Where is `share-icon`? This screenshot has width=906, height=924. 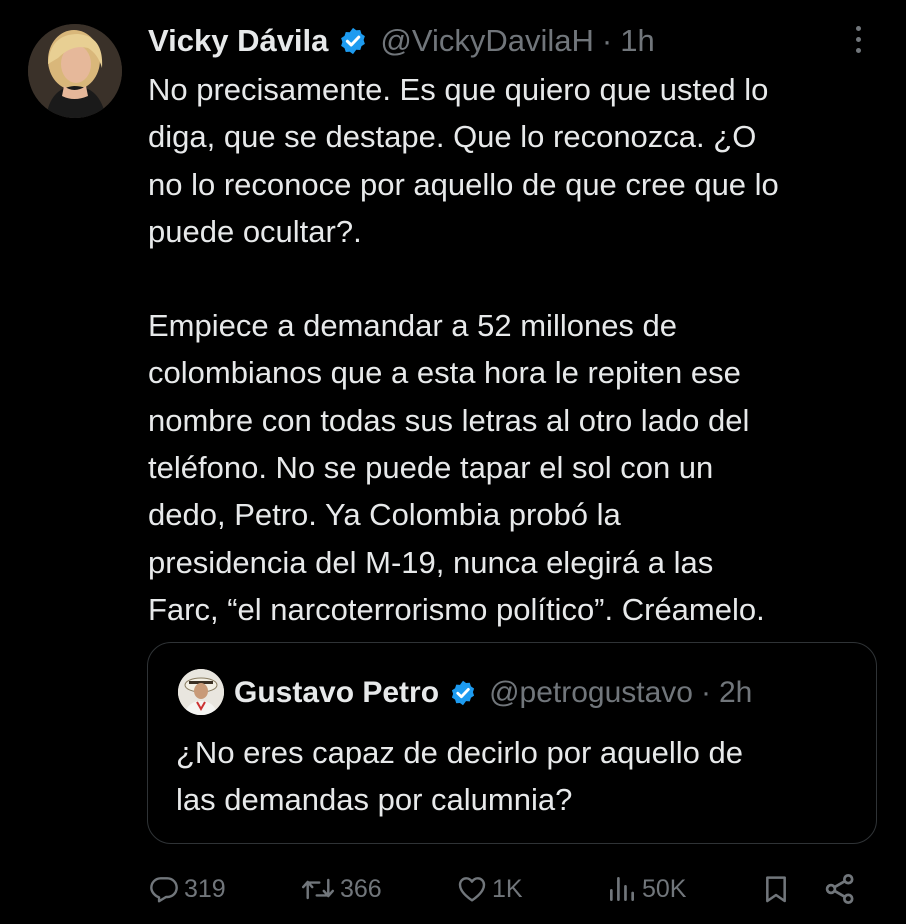
share-icon is located at coordinates (839, 889).